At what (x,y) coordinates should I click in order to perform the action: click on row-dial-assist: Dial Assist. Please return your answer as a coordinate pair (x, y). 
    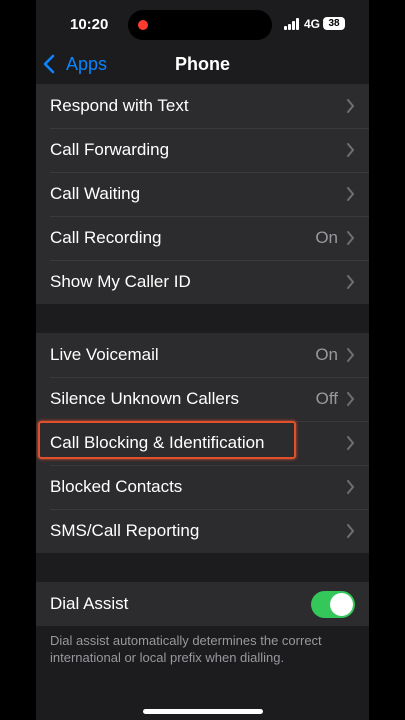
    Looking at the image, I should click on (202, 604).